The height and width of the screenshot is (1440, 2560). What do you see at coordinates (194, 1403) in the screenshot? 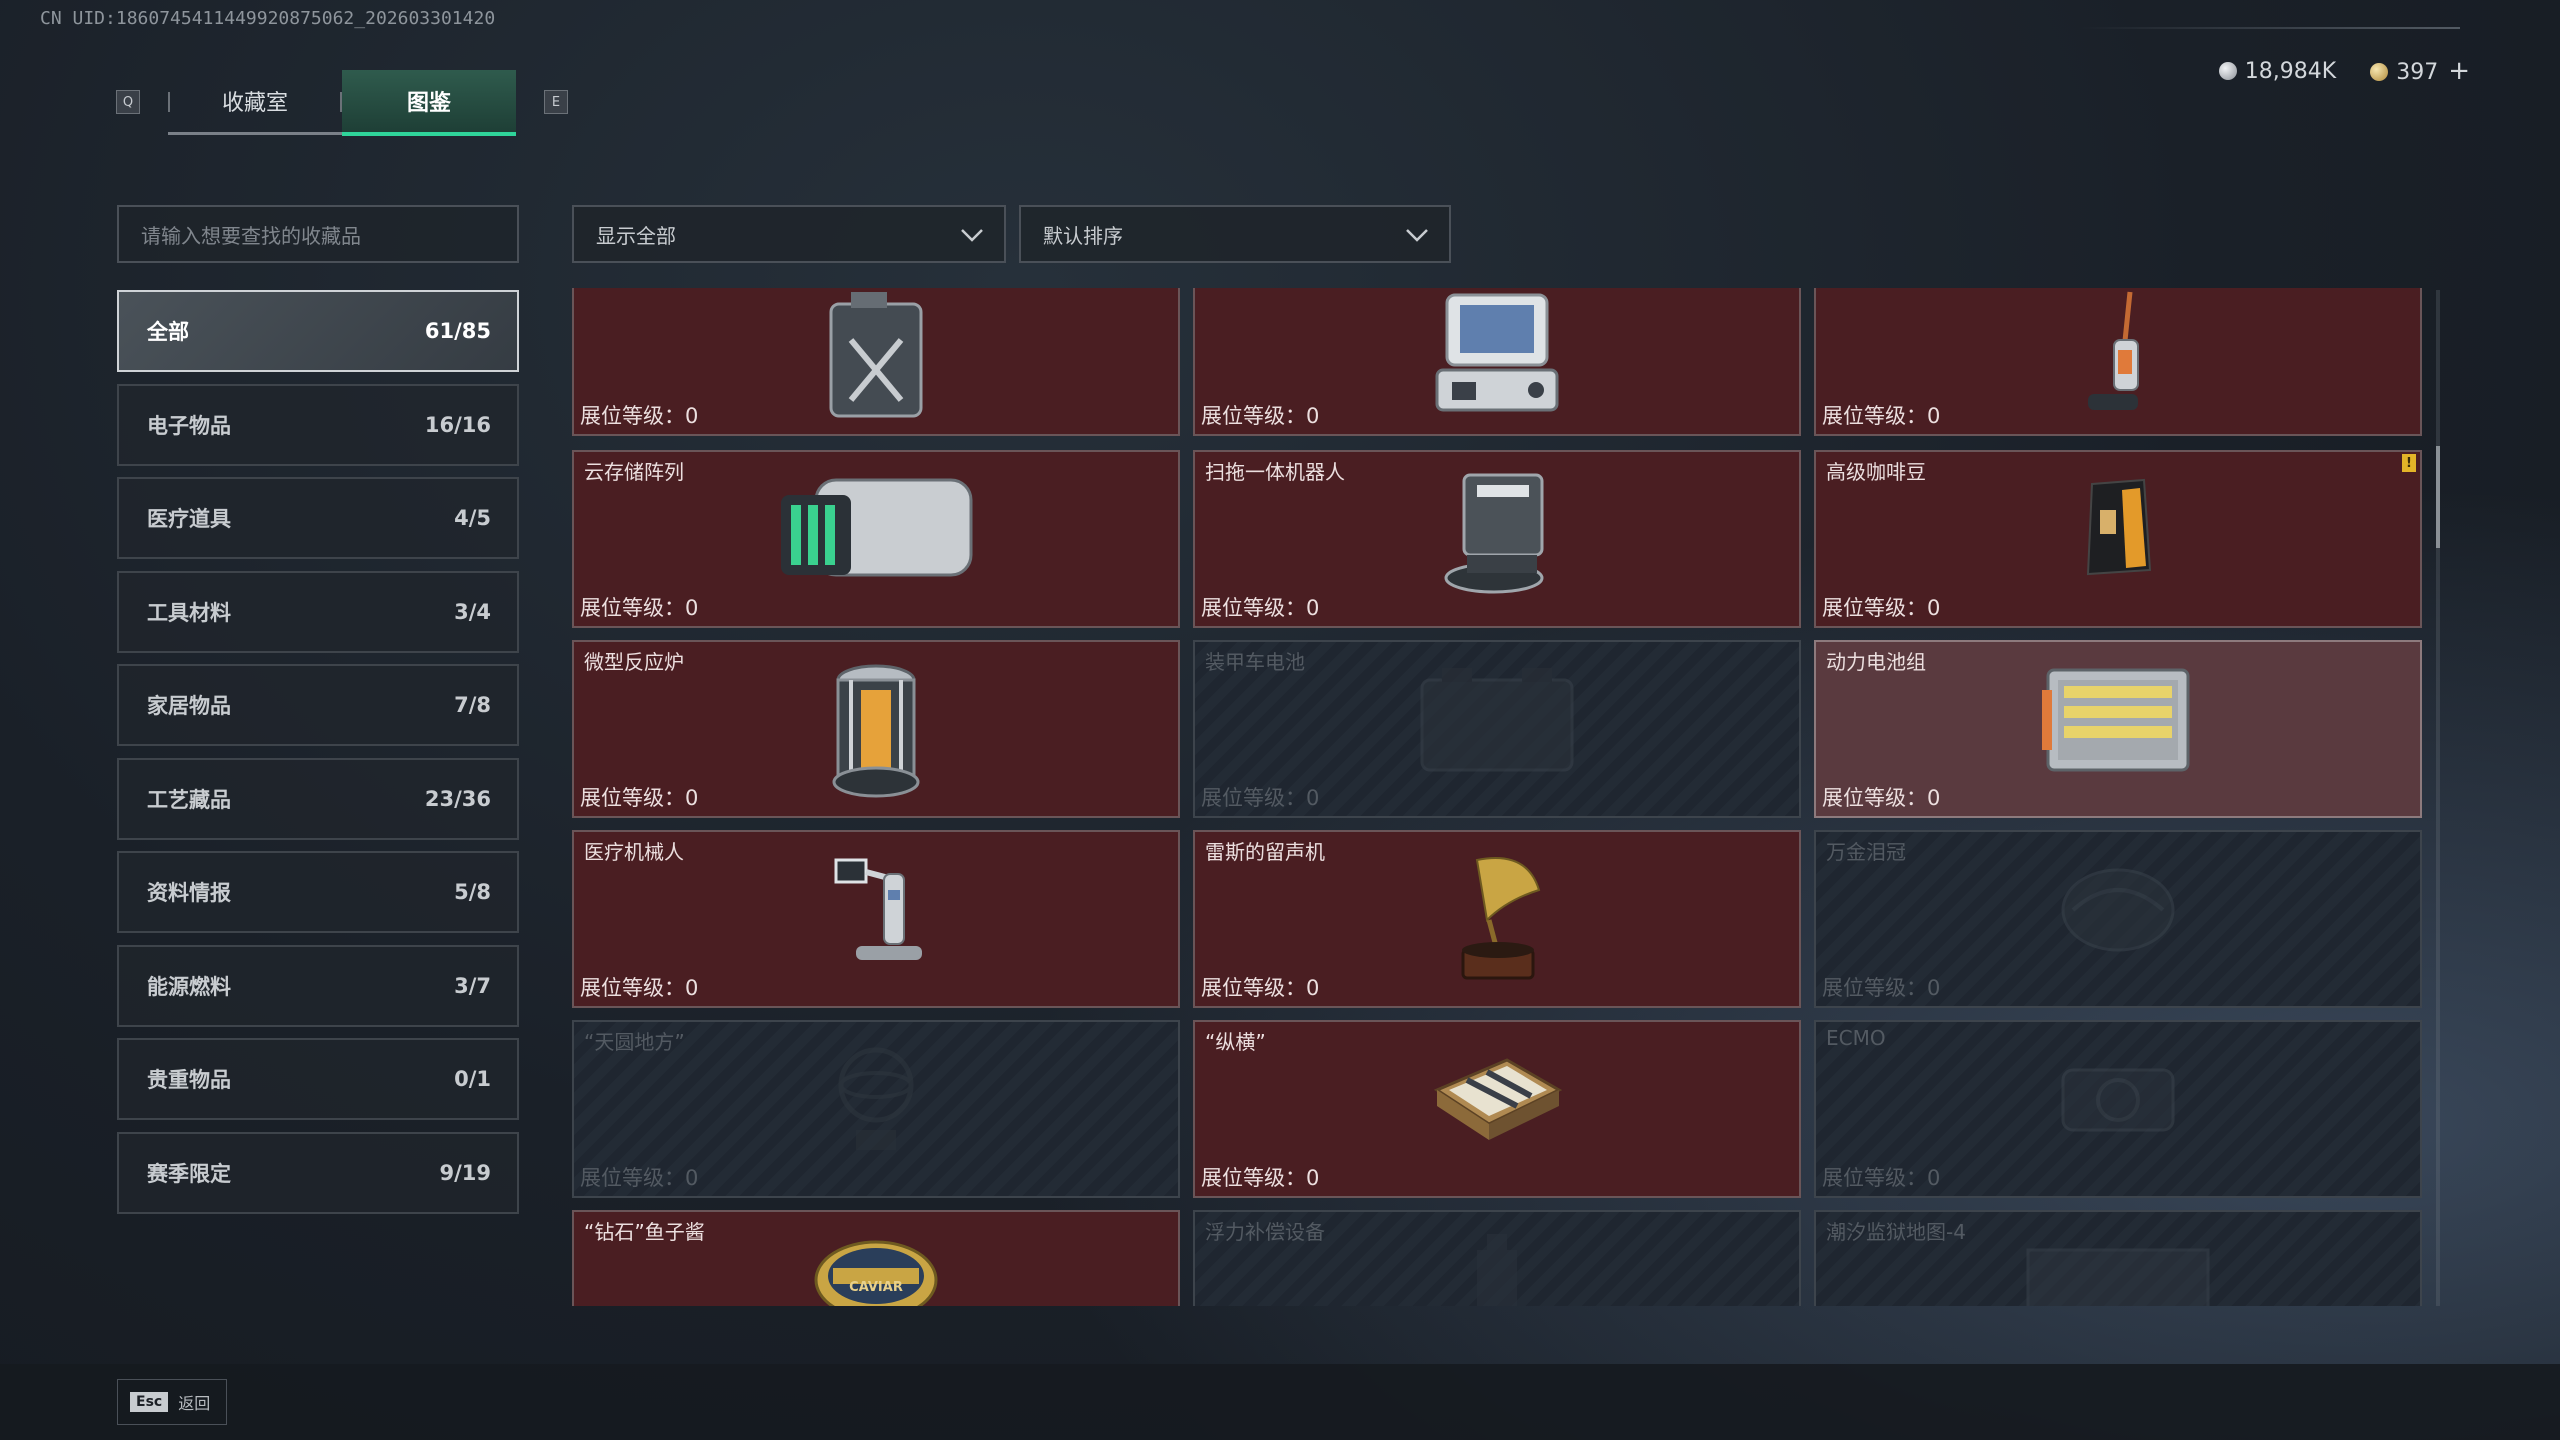
I see `back-label: 返回` at bounding box center [194, 1403].